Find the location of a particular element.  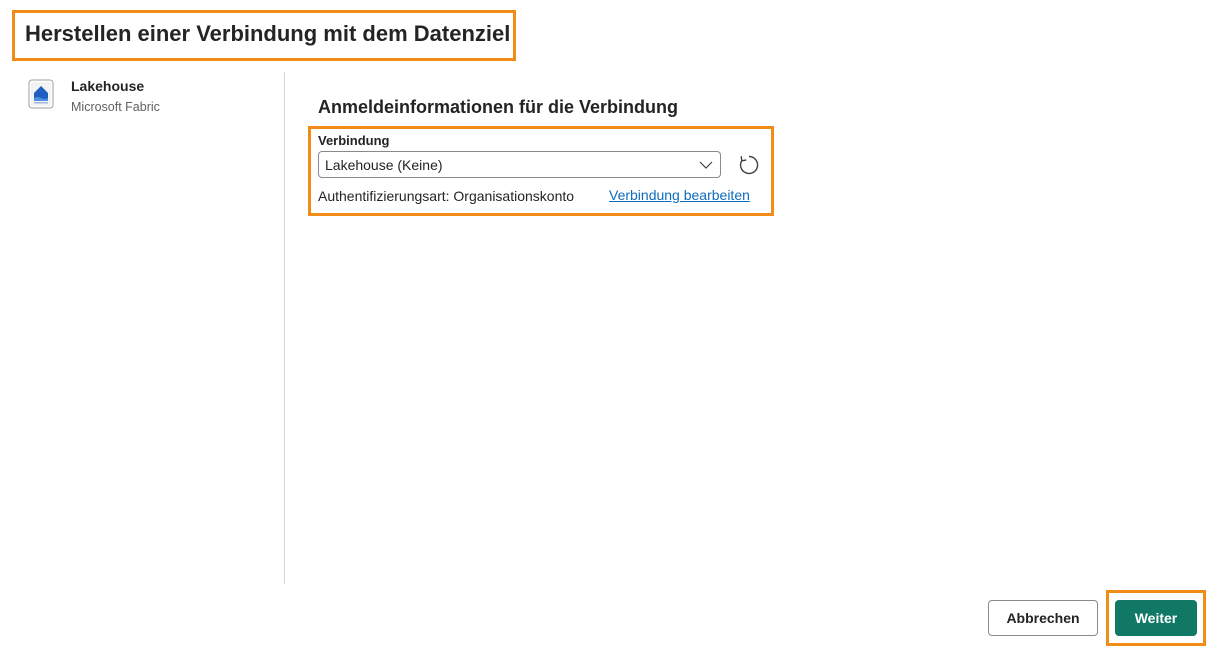

chevron-down-icon is located at coordinates (706, 165).